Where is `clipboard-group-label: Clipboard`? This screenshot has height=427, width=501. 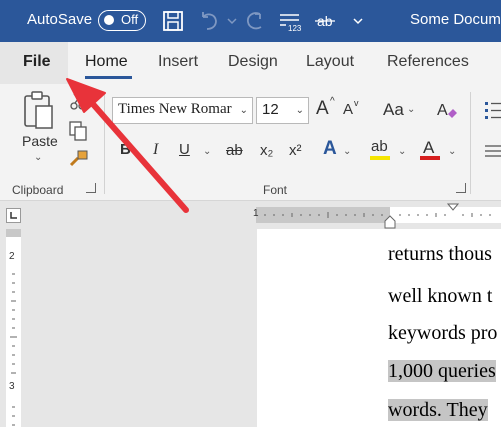 clipboard-group-label: Clipboard is located at coordinates (38, 190).